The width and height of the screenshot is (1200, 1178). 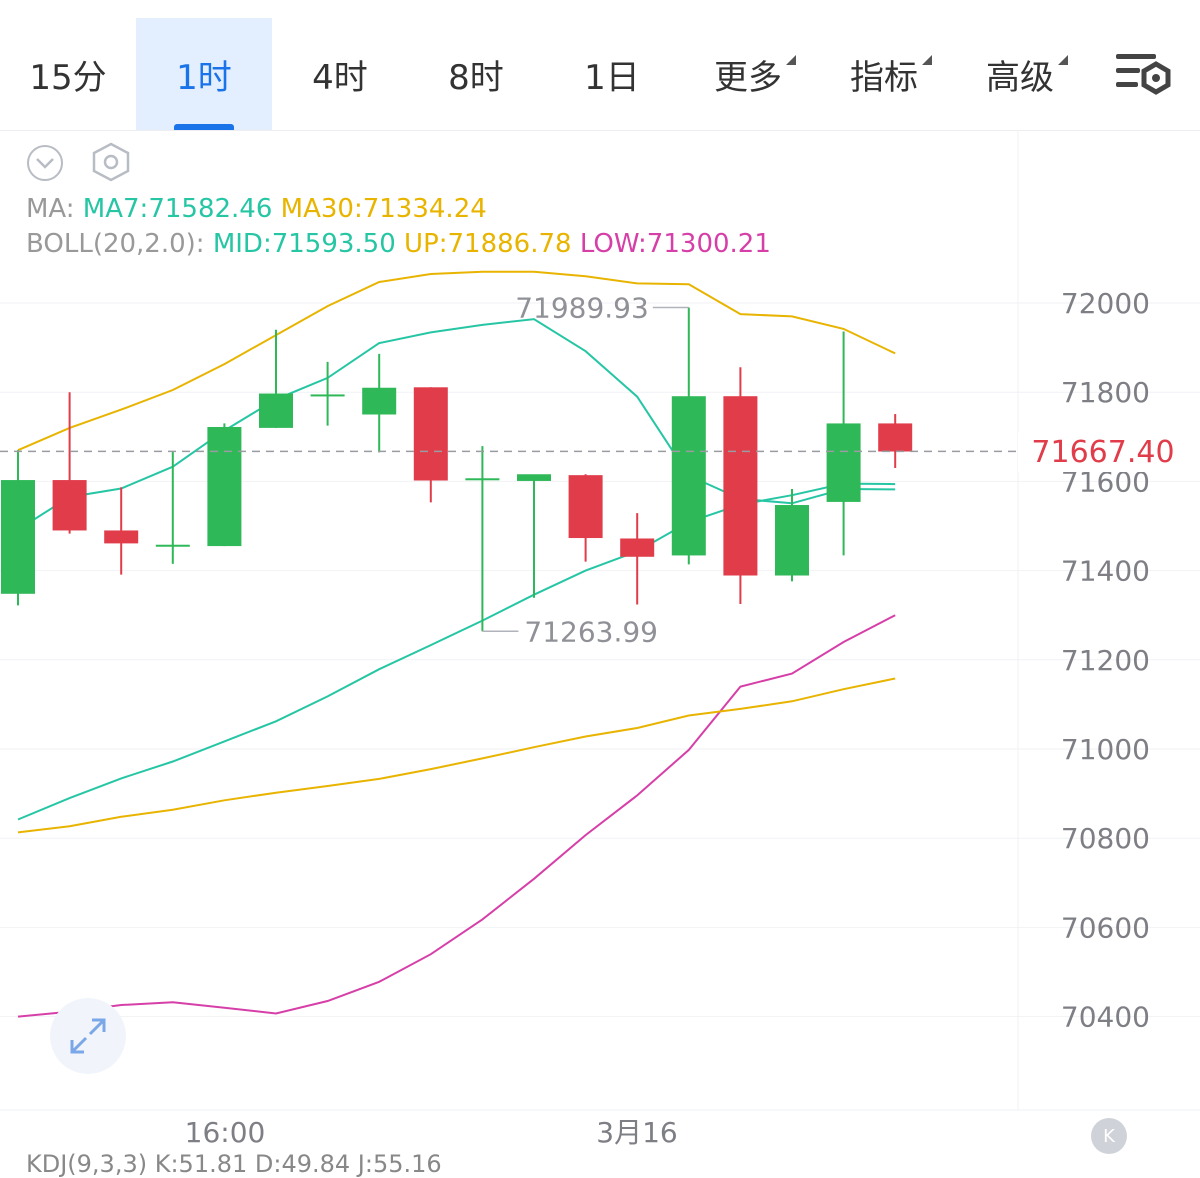 I want to click on tab-7: 指标, so click(x=884, y=74).